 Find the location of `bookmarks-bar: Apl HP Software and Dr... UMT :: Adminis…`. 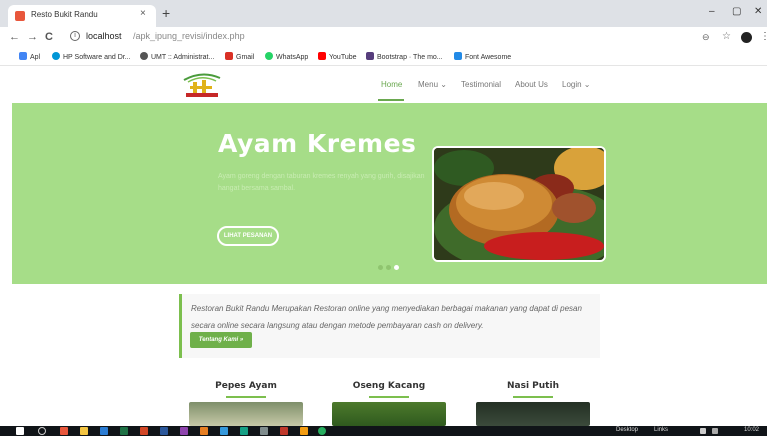

bookmarks-bar: Apl HP Software and Dr... UMT :: Adminis… is located at coordinates (383, 57).